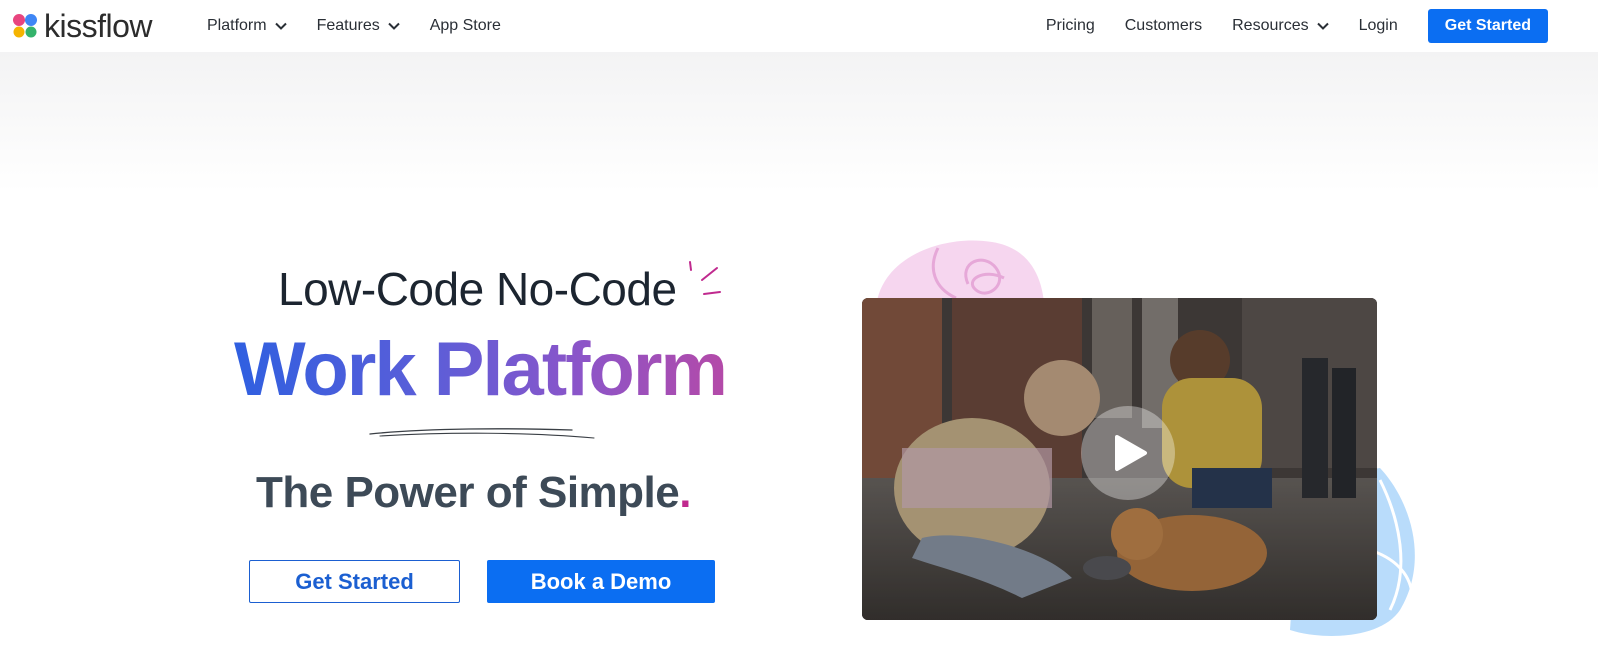 The image size is (1598, 666). Describe the element at coordinates (348, 25) in the screenshot. I see `nav-item-label: Features` at that location.